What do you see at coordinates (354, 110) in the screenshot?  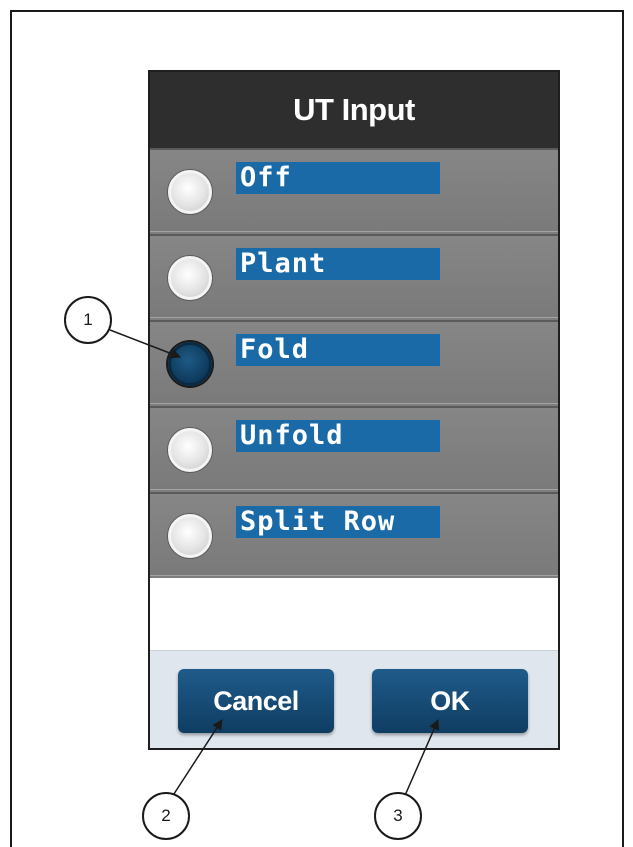 I see `dialog-title: UT Input` at bounding box center [354, 110].